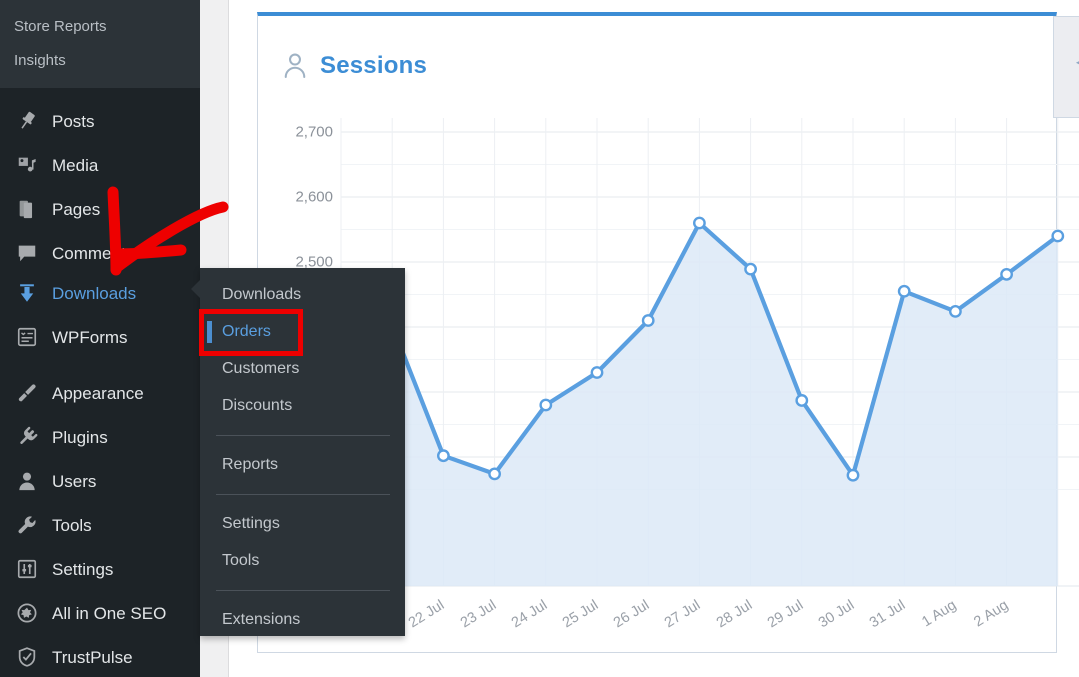  What do you see at coordinates (27, 209) in the screenshot?
I see `pages-icon` at bounding box center [27, 209].